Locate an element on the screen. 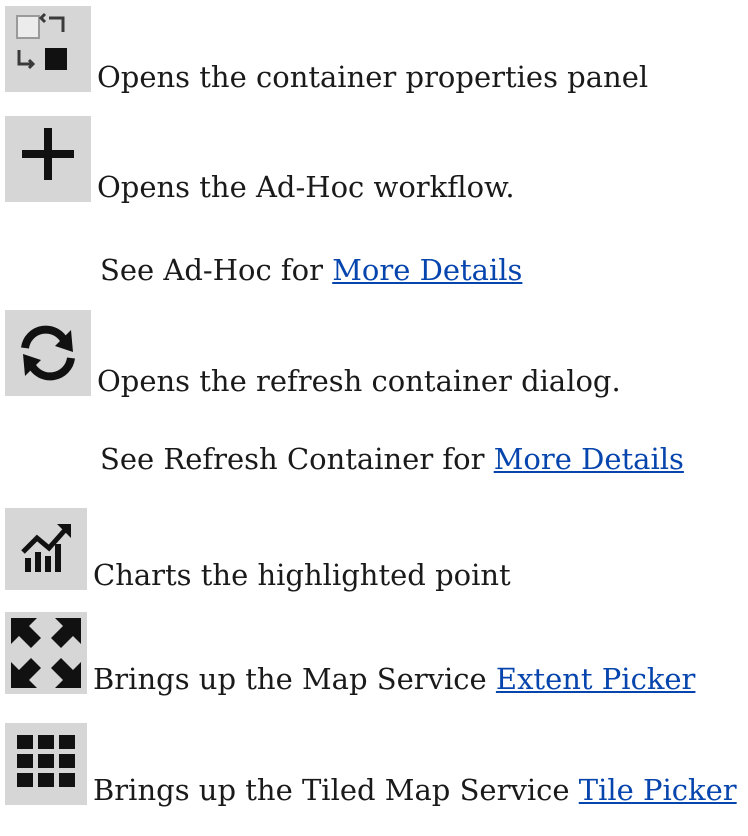 The height and width of the screenshot is (836, 748). chart-entry: Charts the highlighted point is located at coordinates (258, 549).